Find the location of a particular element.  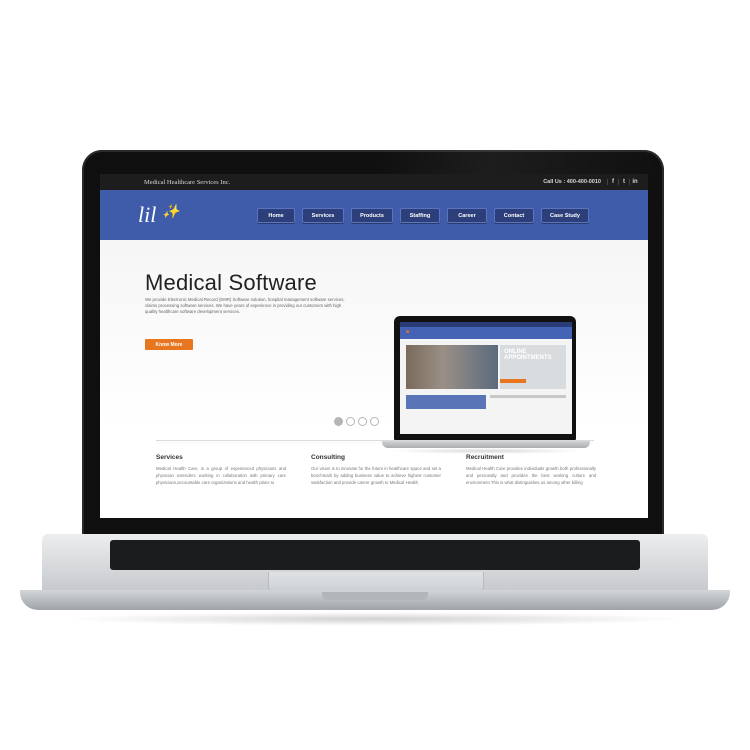

hero-laptop-screen: ■ ONLINE APPOINTMENTS is located at coordinates (486, 378).